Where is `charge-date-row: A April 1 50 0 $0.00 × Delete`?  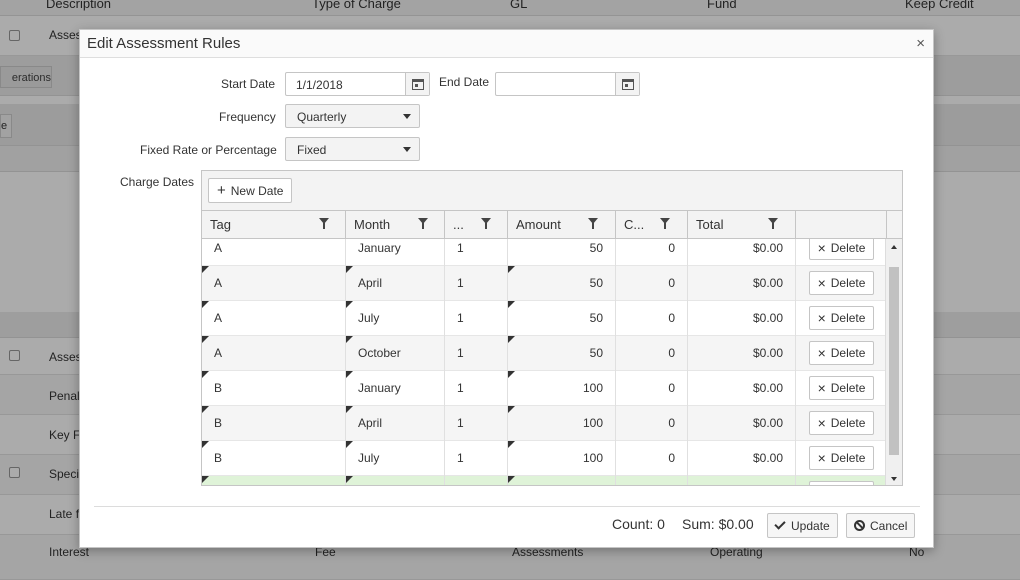
charge-date-row: A April 1 50 0 $0.00 × Delete is located at coordinates (544, 283).